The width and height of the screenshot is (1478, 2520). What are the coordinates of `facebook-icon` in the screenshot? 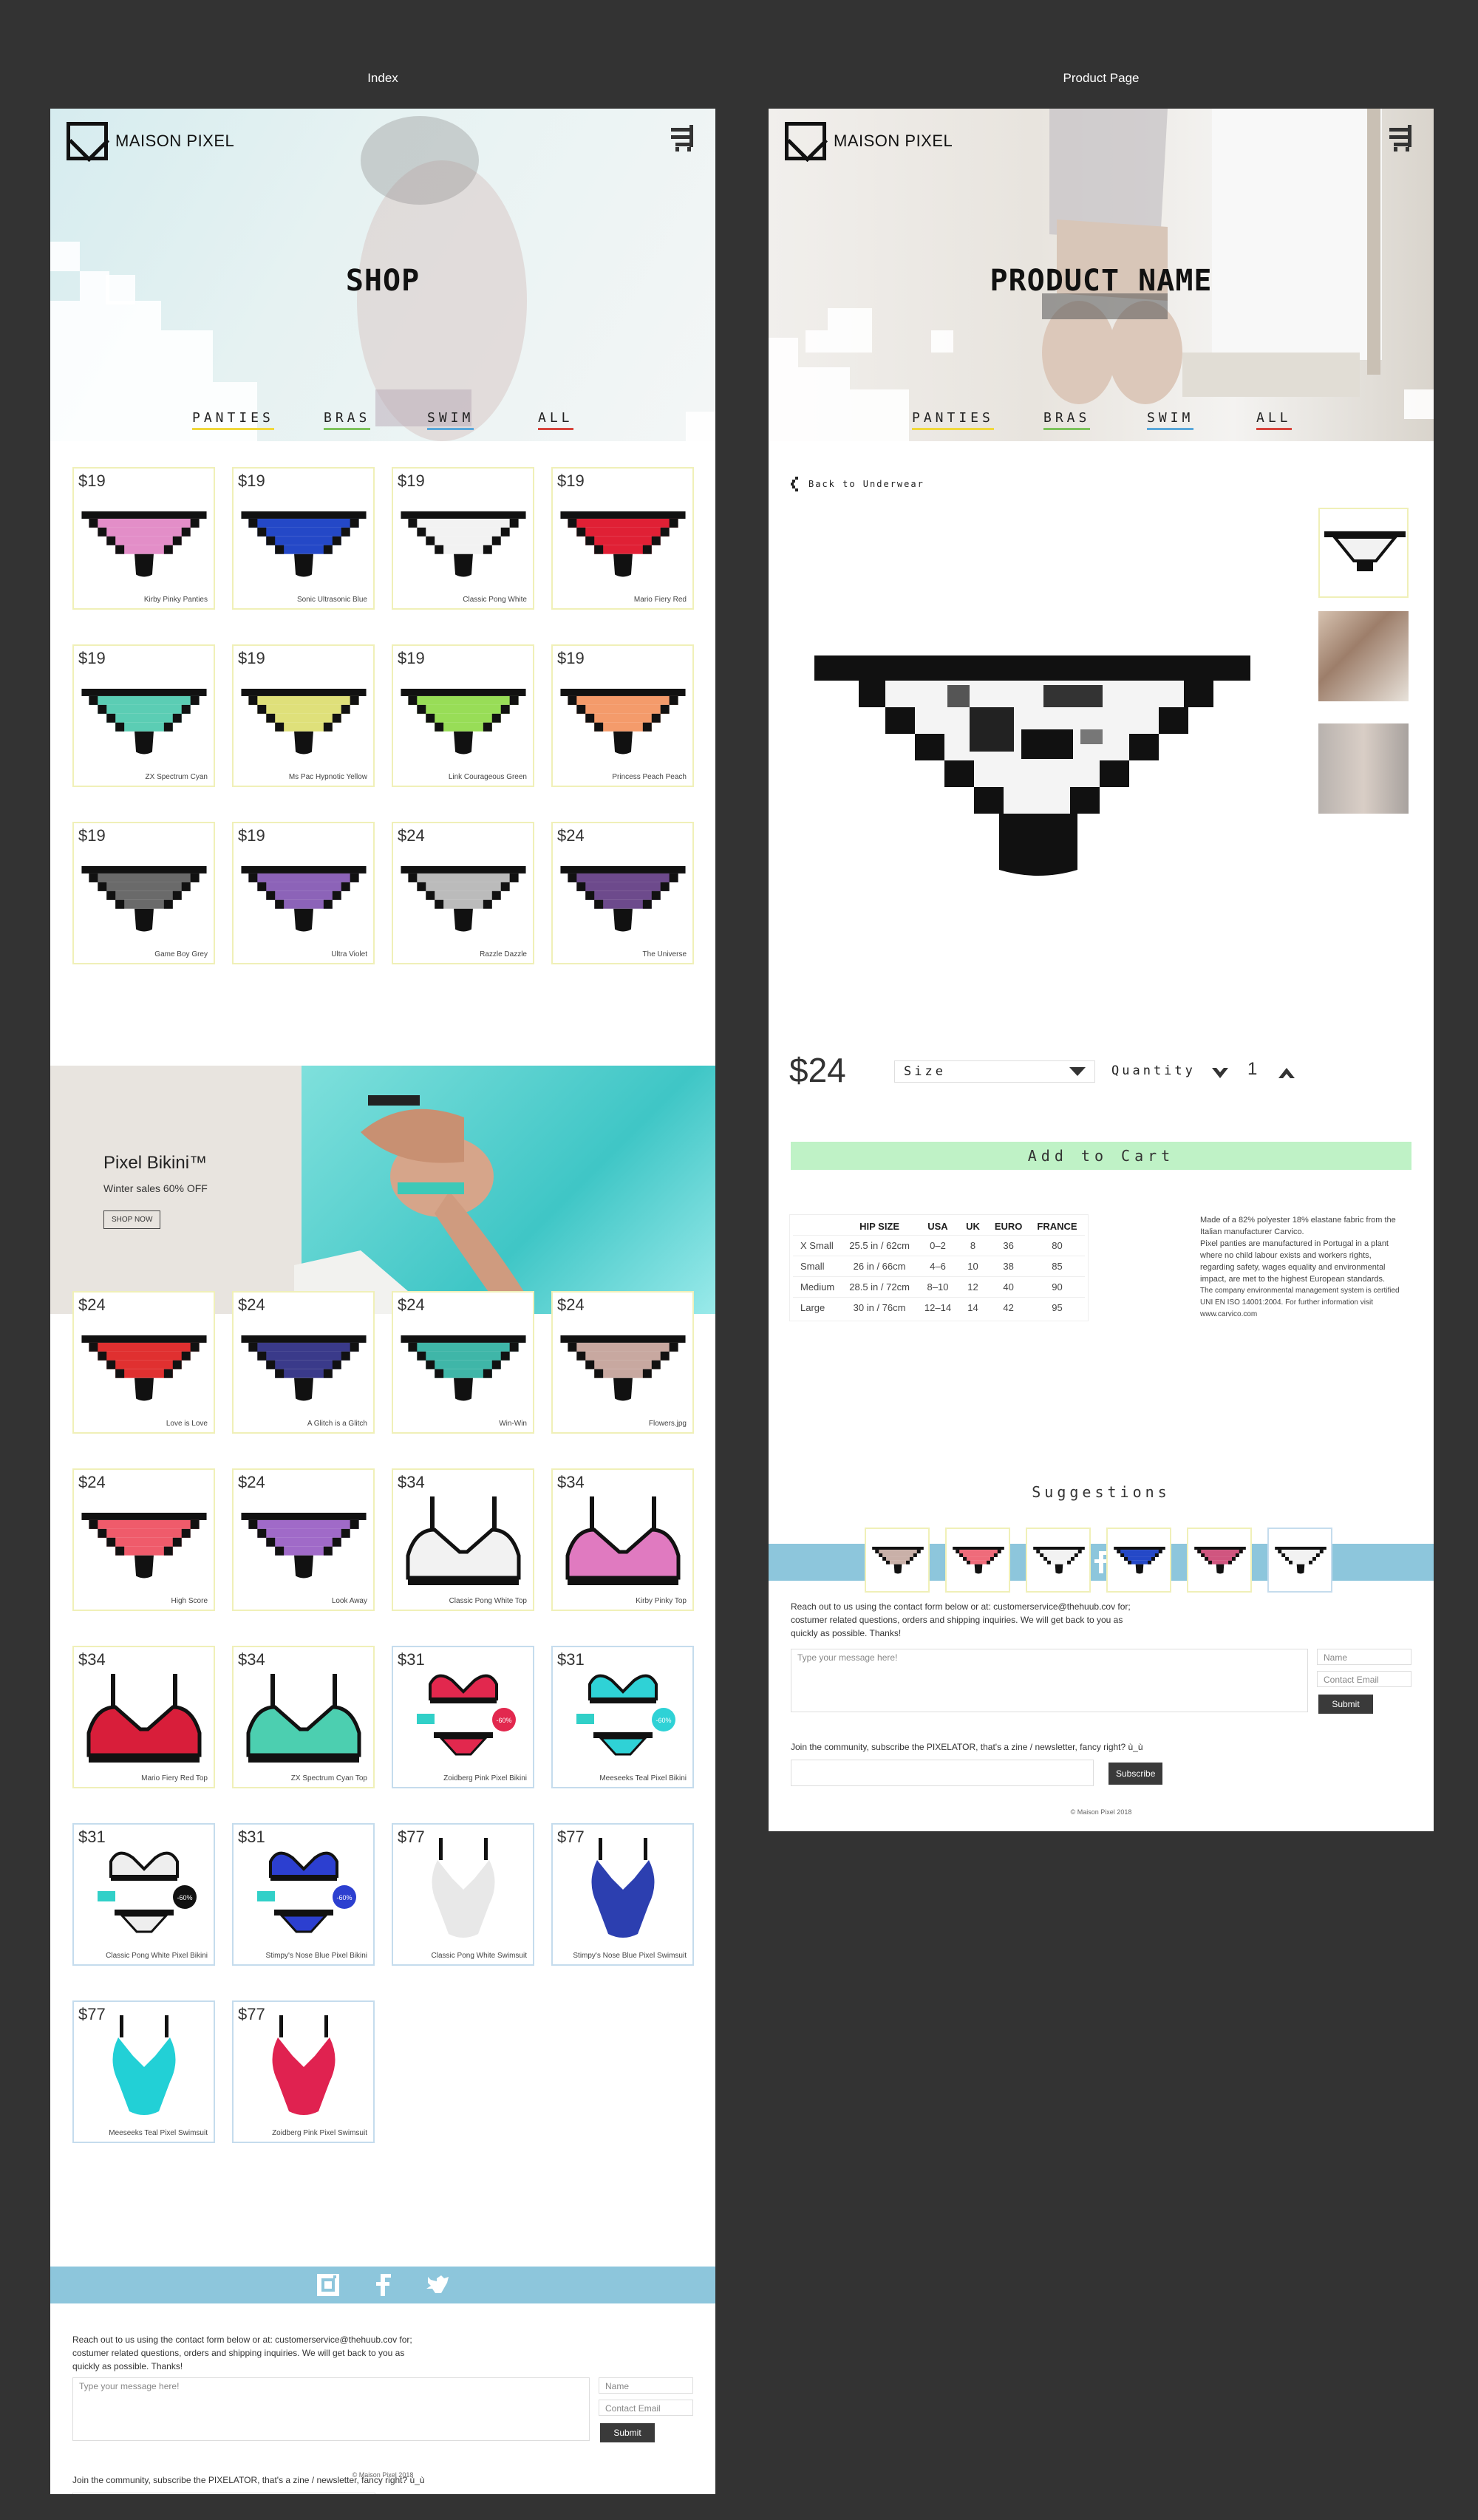 It's located at (382, 2285).